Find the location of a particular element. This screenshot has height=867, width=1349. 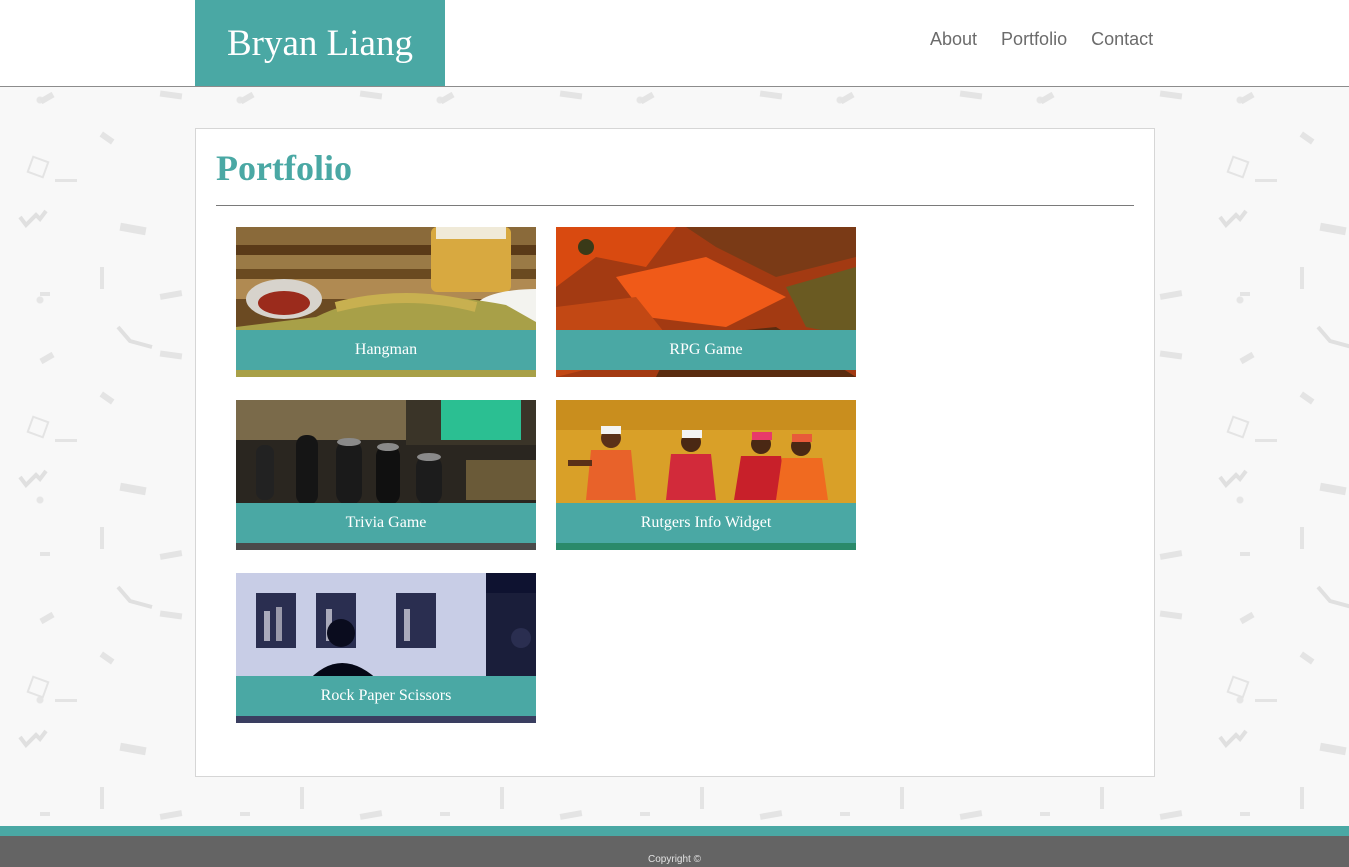

project-tile-hangman: Hangman is located at coordinates (386, 302).